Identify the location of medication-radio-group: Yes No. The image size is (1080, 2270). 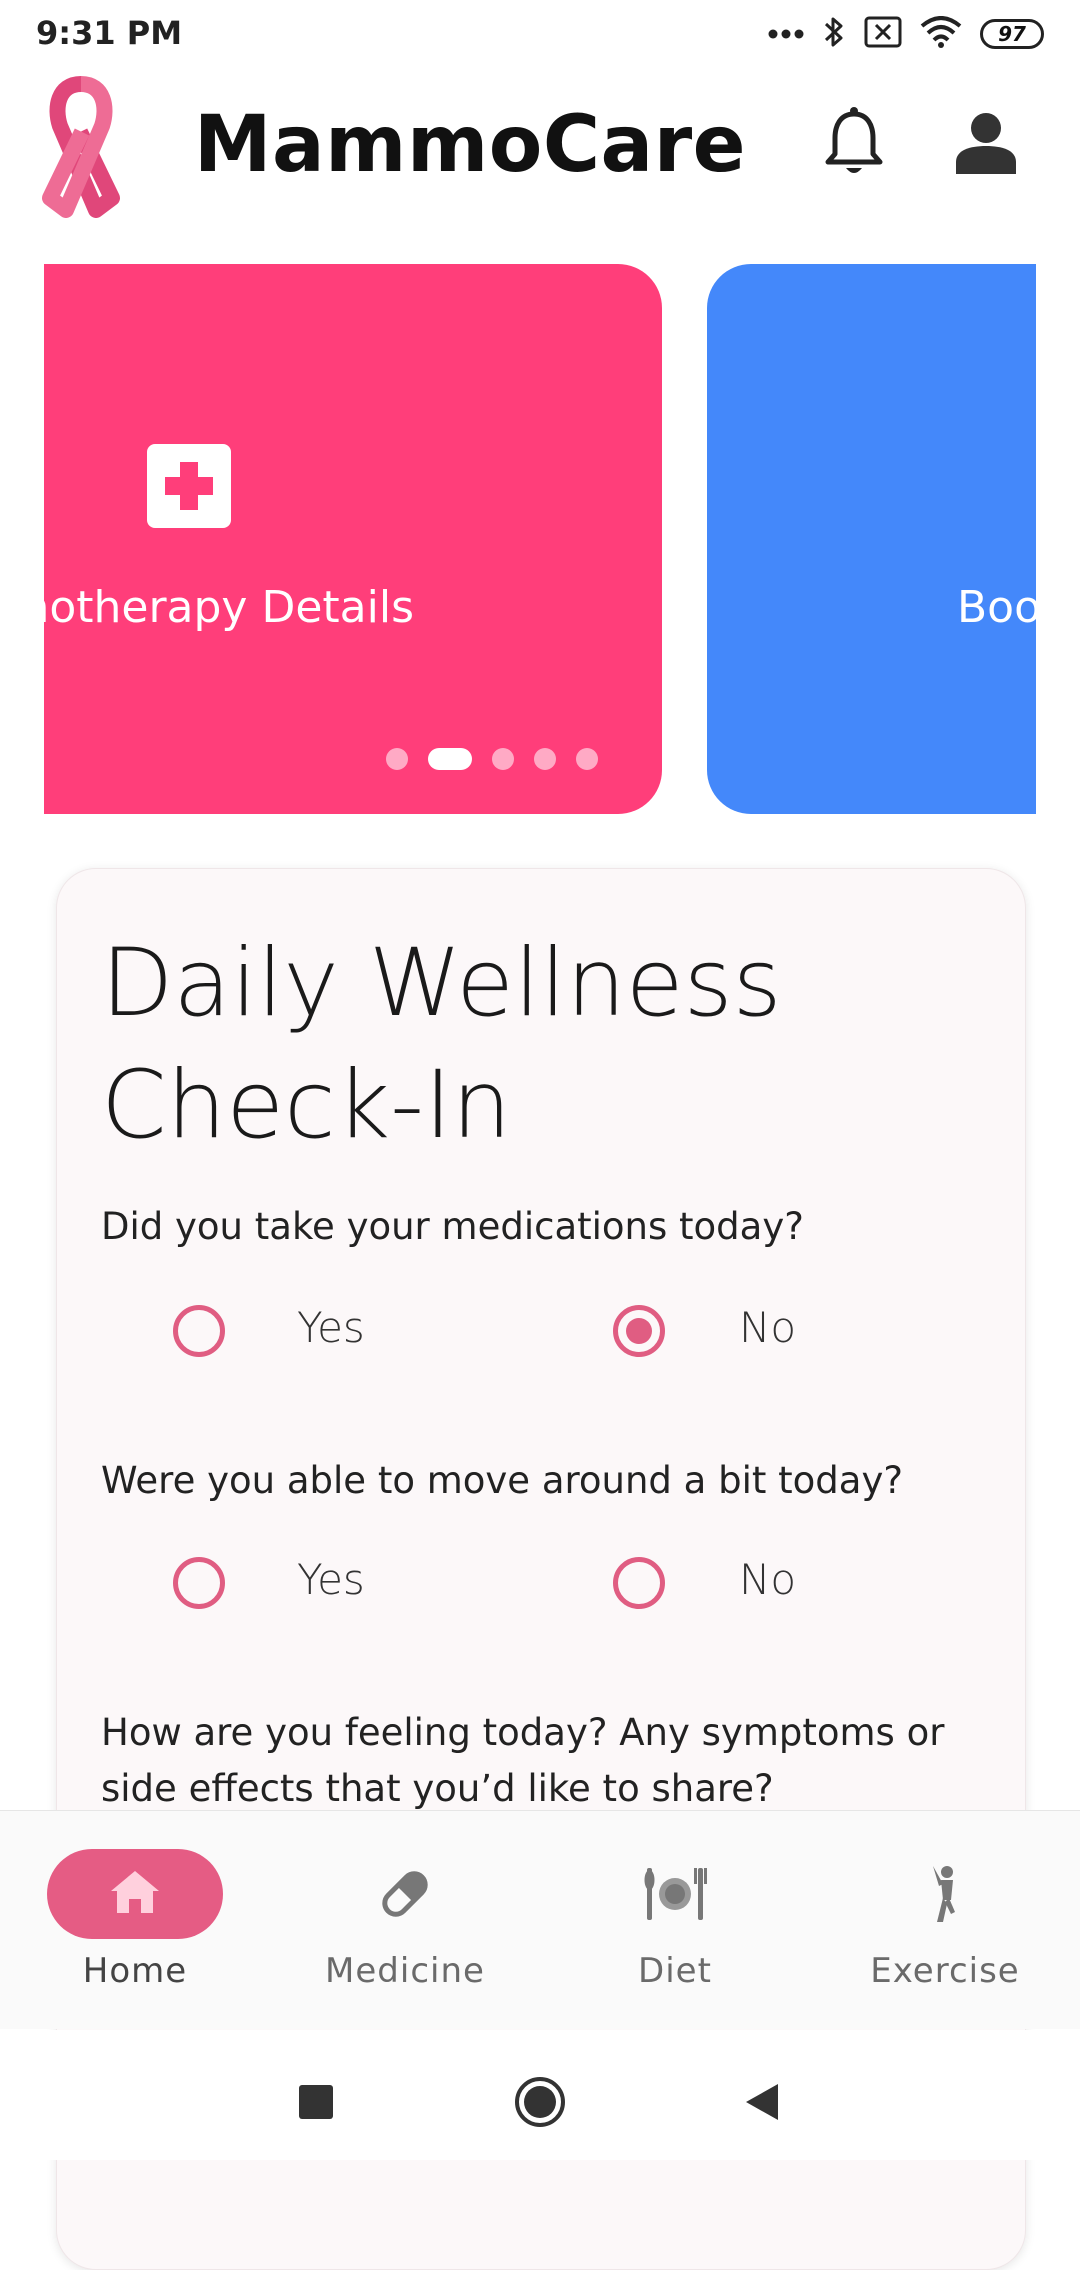
(541, 1331).